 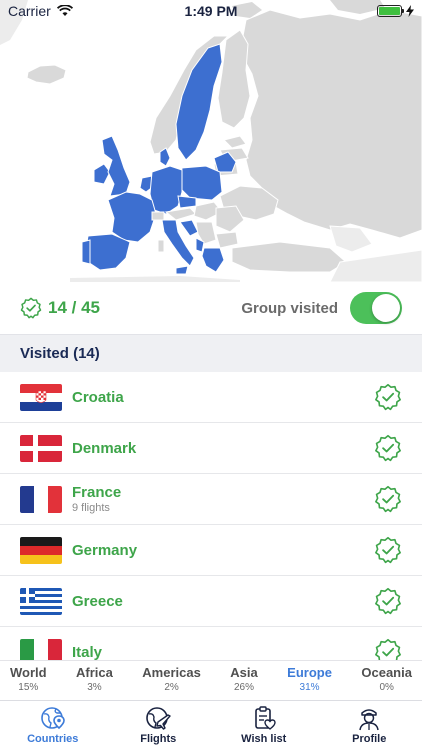 What do you see at coordinates (94, 672) in the screenshot?
I see `continent-name: Africa` at bounding box center [94, 672].